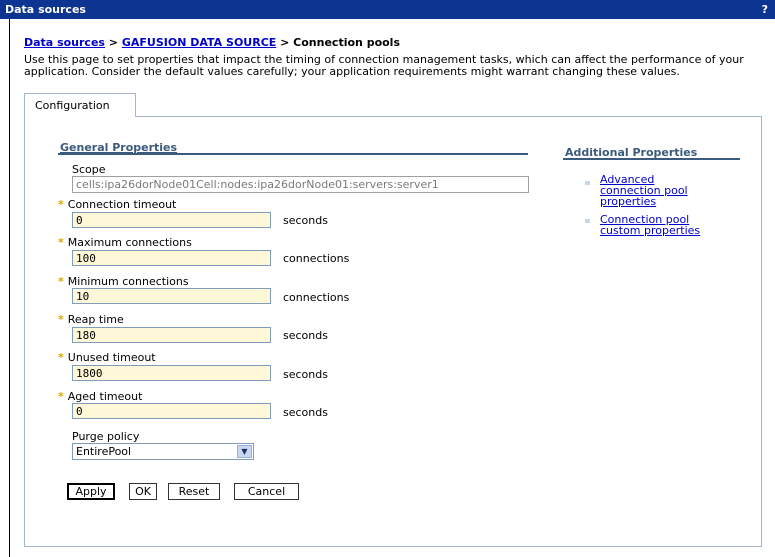  Describe the element at coordinates (305, 412) in the screenshot. I see `aged-timeout-unit: seconds` at that location.